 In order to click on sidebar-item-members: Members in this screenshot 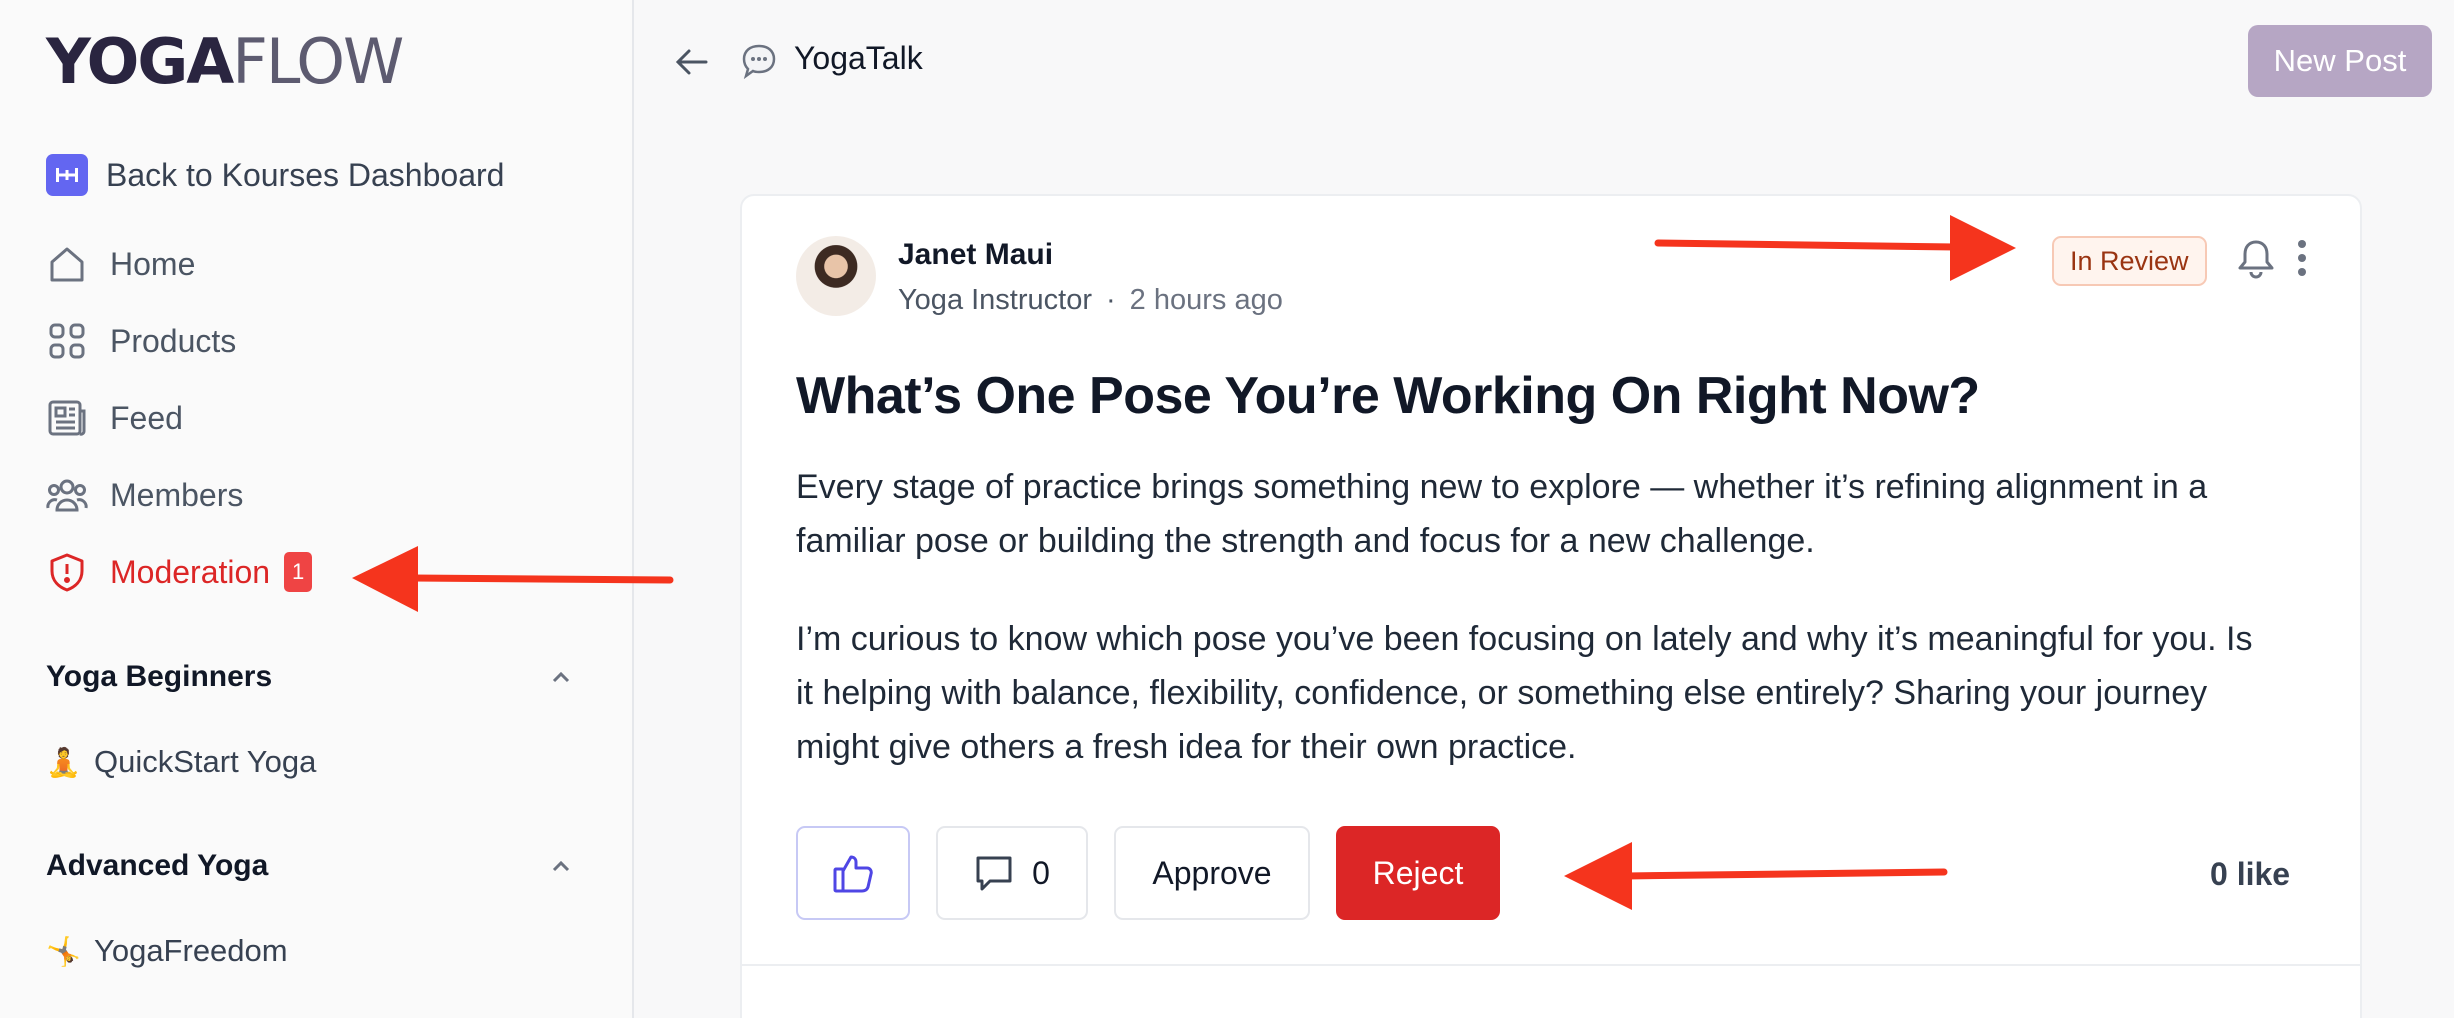, I will do `click(144, 495)`.